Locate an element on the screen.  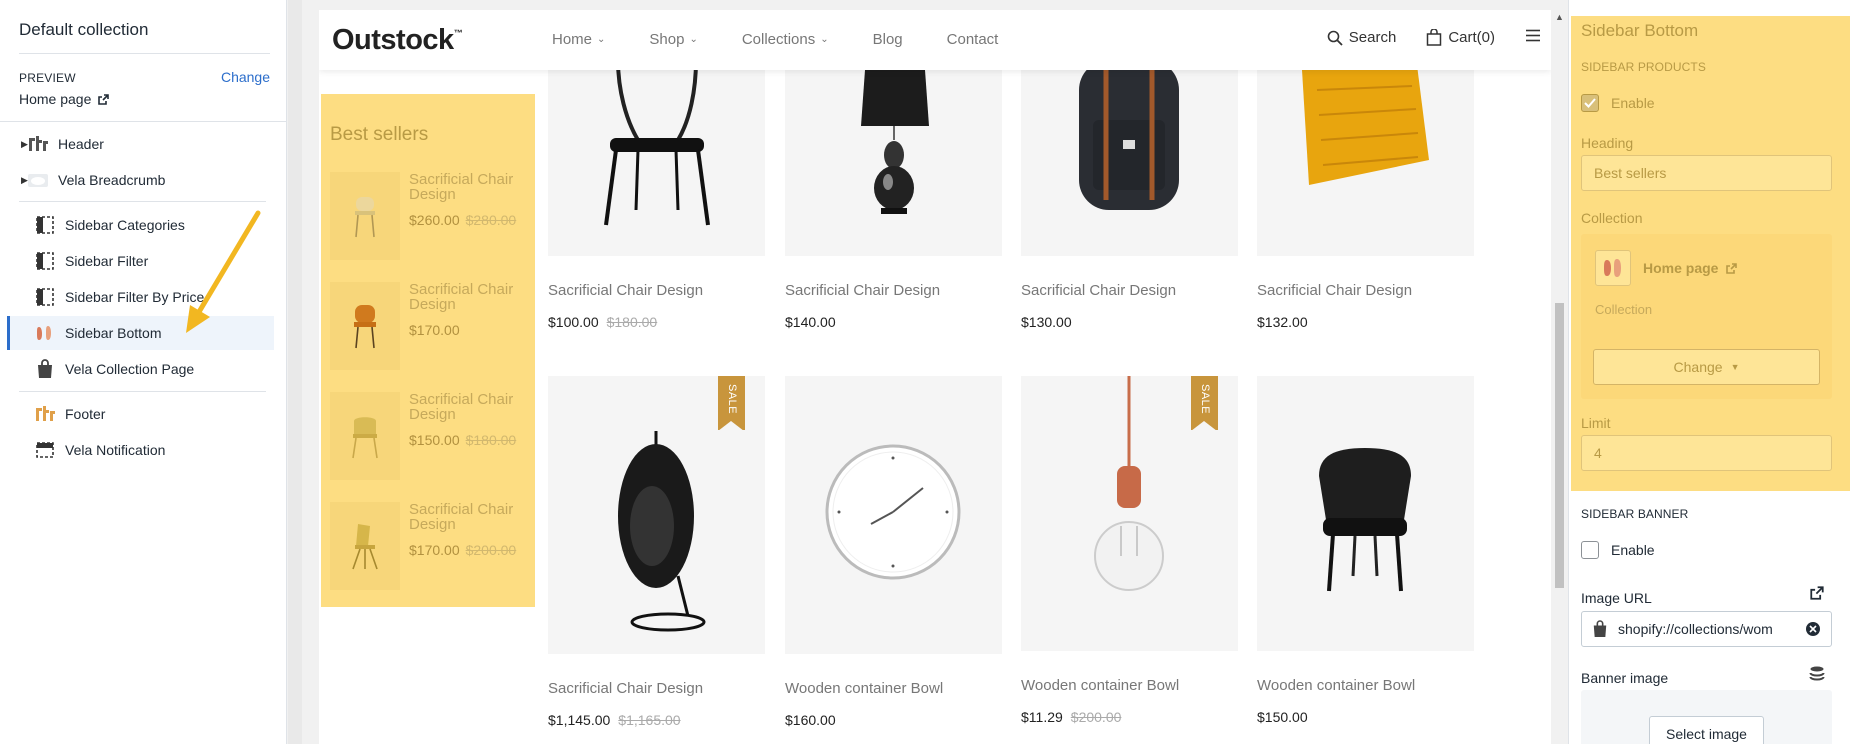
preview-page-label: Home page is located at coordinates (55, 99).